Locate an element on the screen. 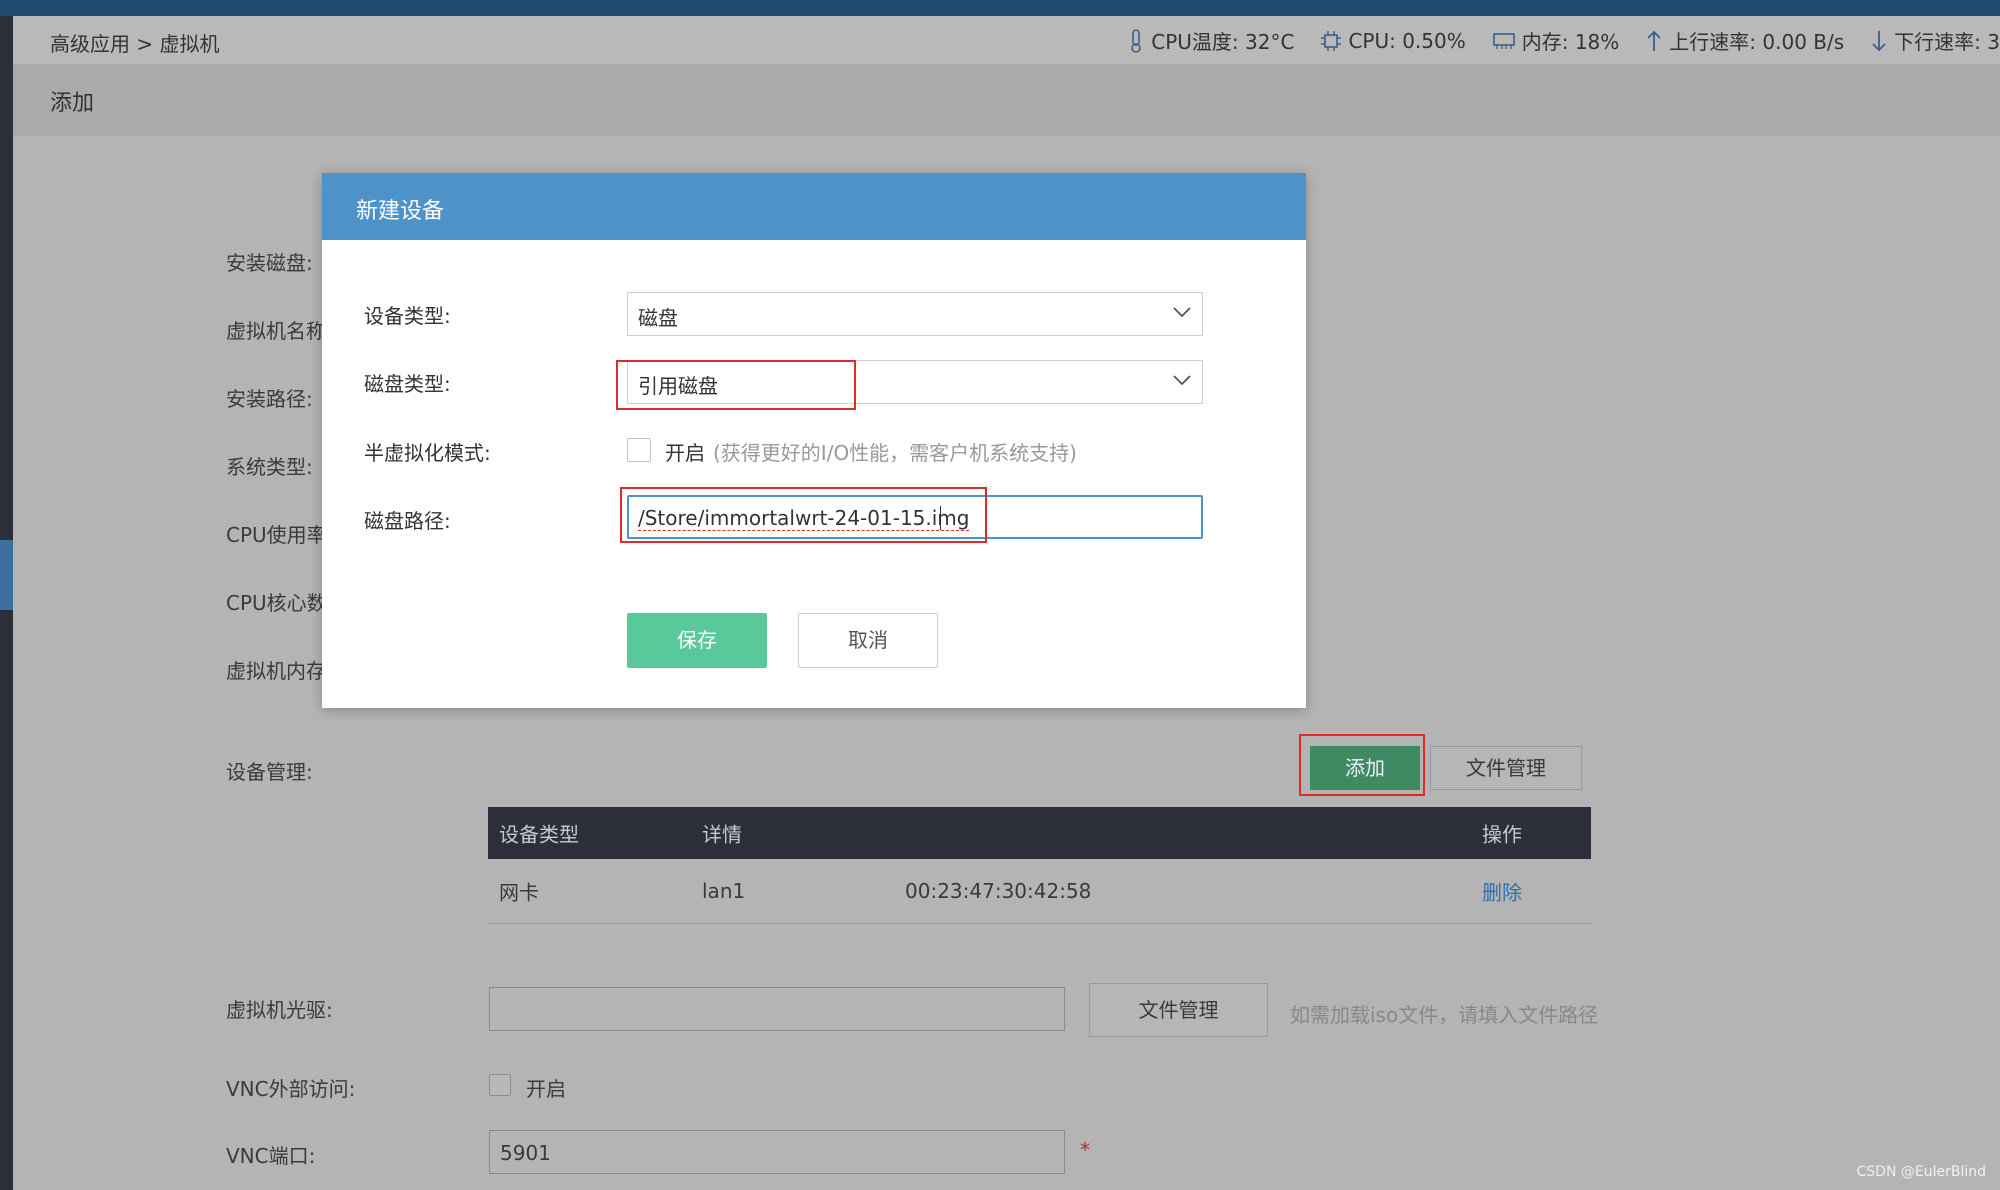 This screenshot has width=2000, height=1190. cpu-text: CPU: 0.50% is located at coordinates (1407, 40).